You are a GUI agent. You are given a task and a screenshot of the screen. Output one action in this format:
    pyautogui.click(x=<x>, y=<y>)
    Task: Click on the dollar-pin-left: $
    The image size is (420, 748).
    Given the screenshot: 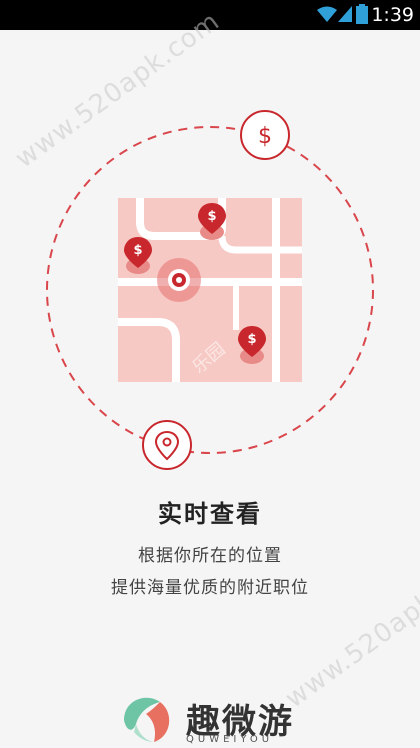 What is the action you would take?
    pyautogui.click(x=138, y=255)
    